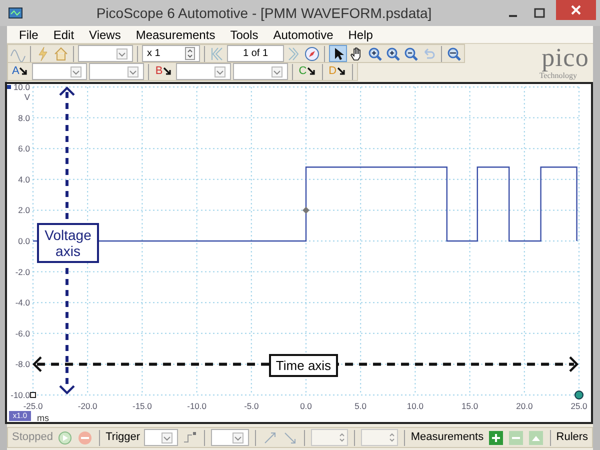  Describe the element at coordinates (196, 406) in the screenshot. I see `x-tick-label: -10.0` at that location.